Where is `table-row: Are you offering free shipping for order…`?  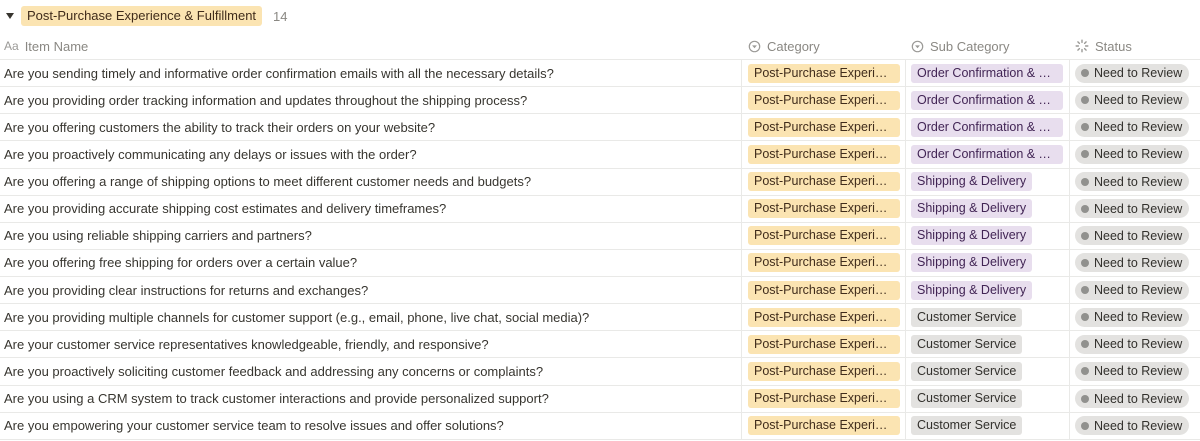 table-row: Are you offering free shipping for order… is located at coordinates (600, 263).